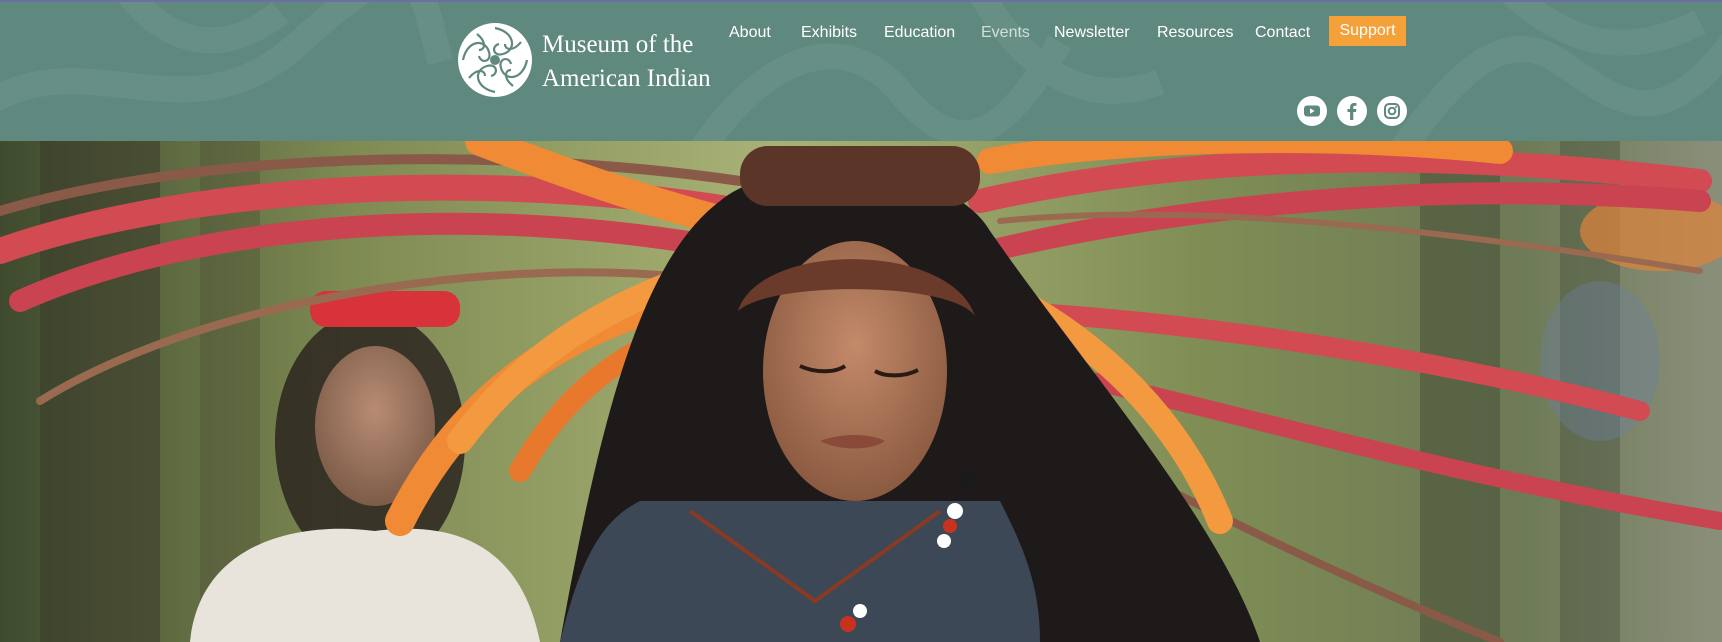 This screenshot has width=1722, height=642. Describe the element at coordinates (1367, 31) in the screenshot. I see `support-button: Support` at that location.